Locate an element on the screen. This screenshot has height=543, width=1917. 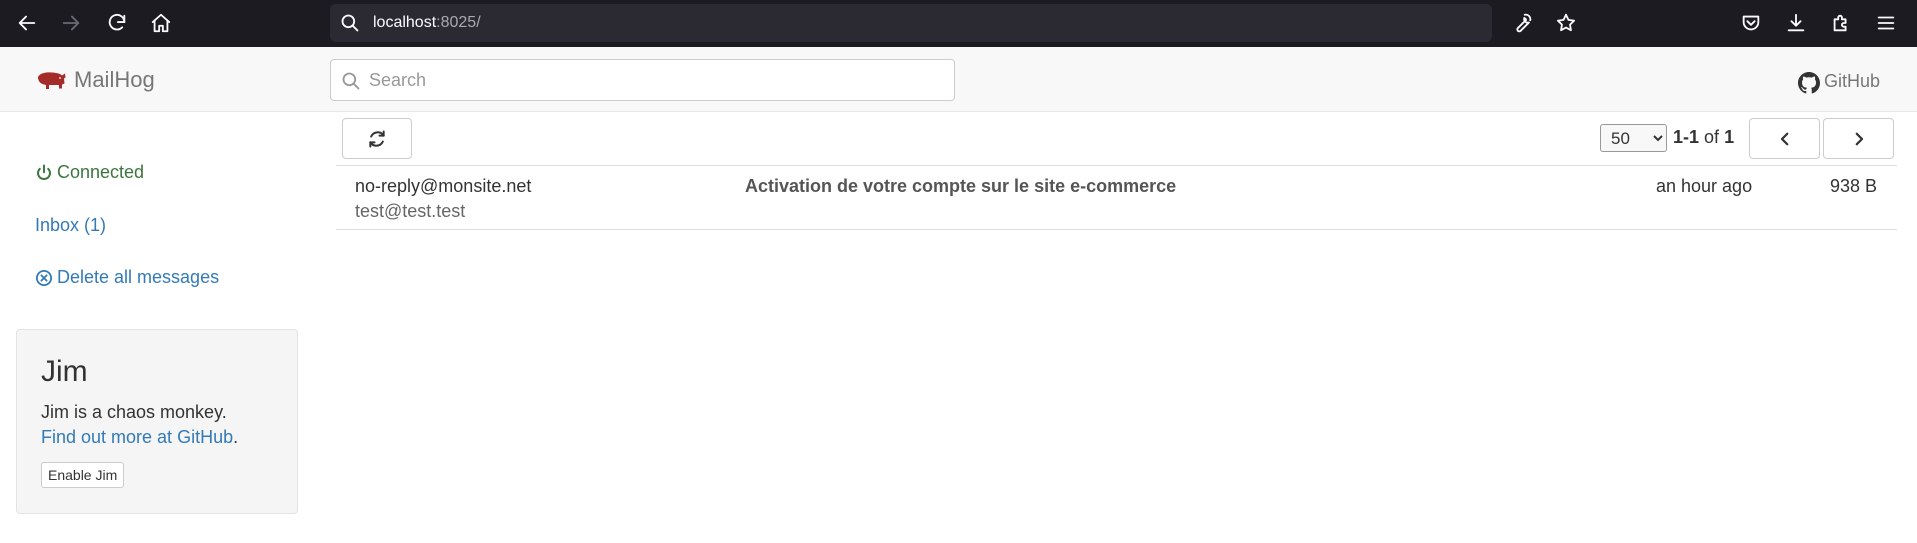
next-page-button is located at coordinates (1858, 138).